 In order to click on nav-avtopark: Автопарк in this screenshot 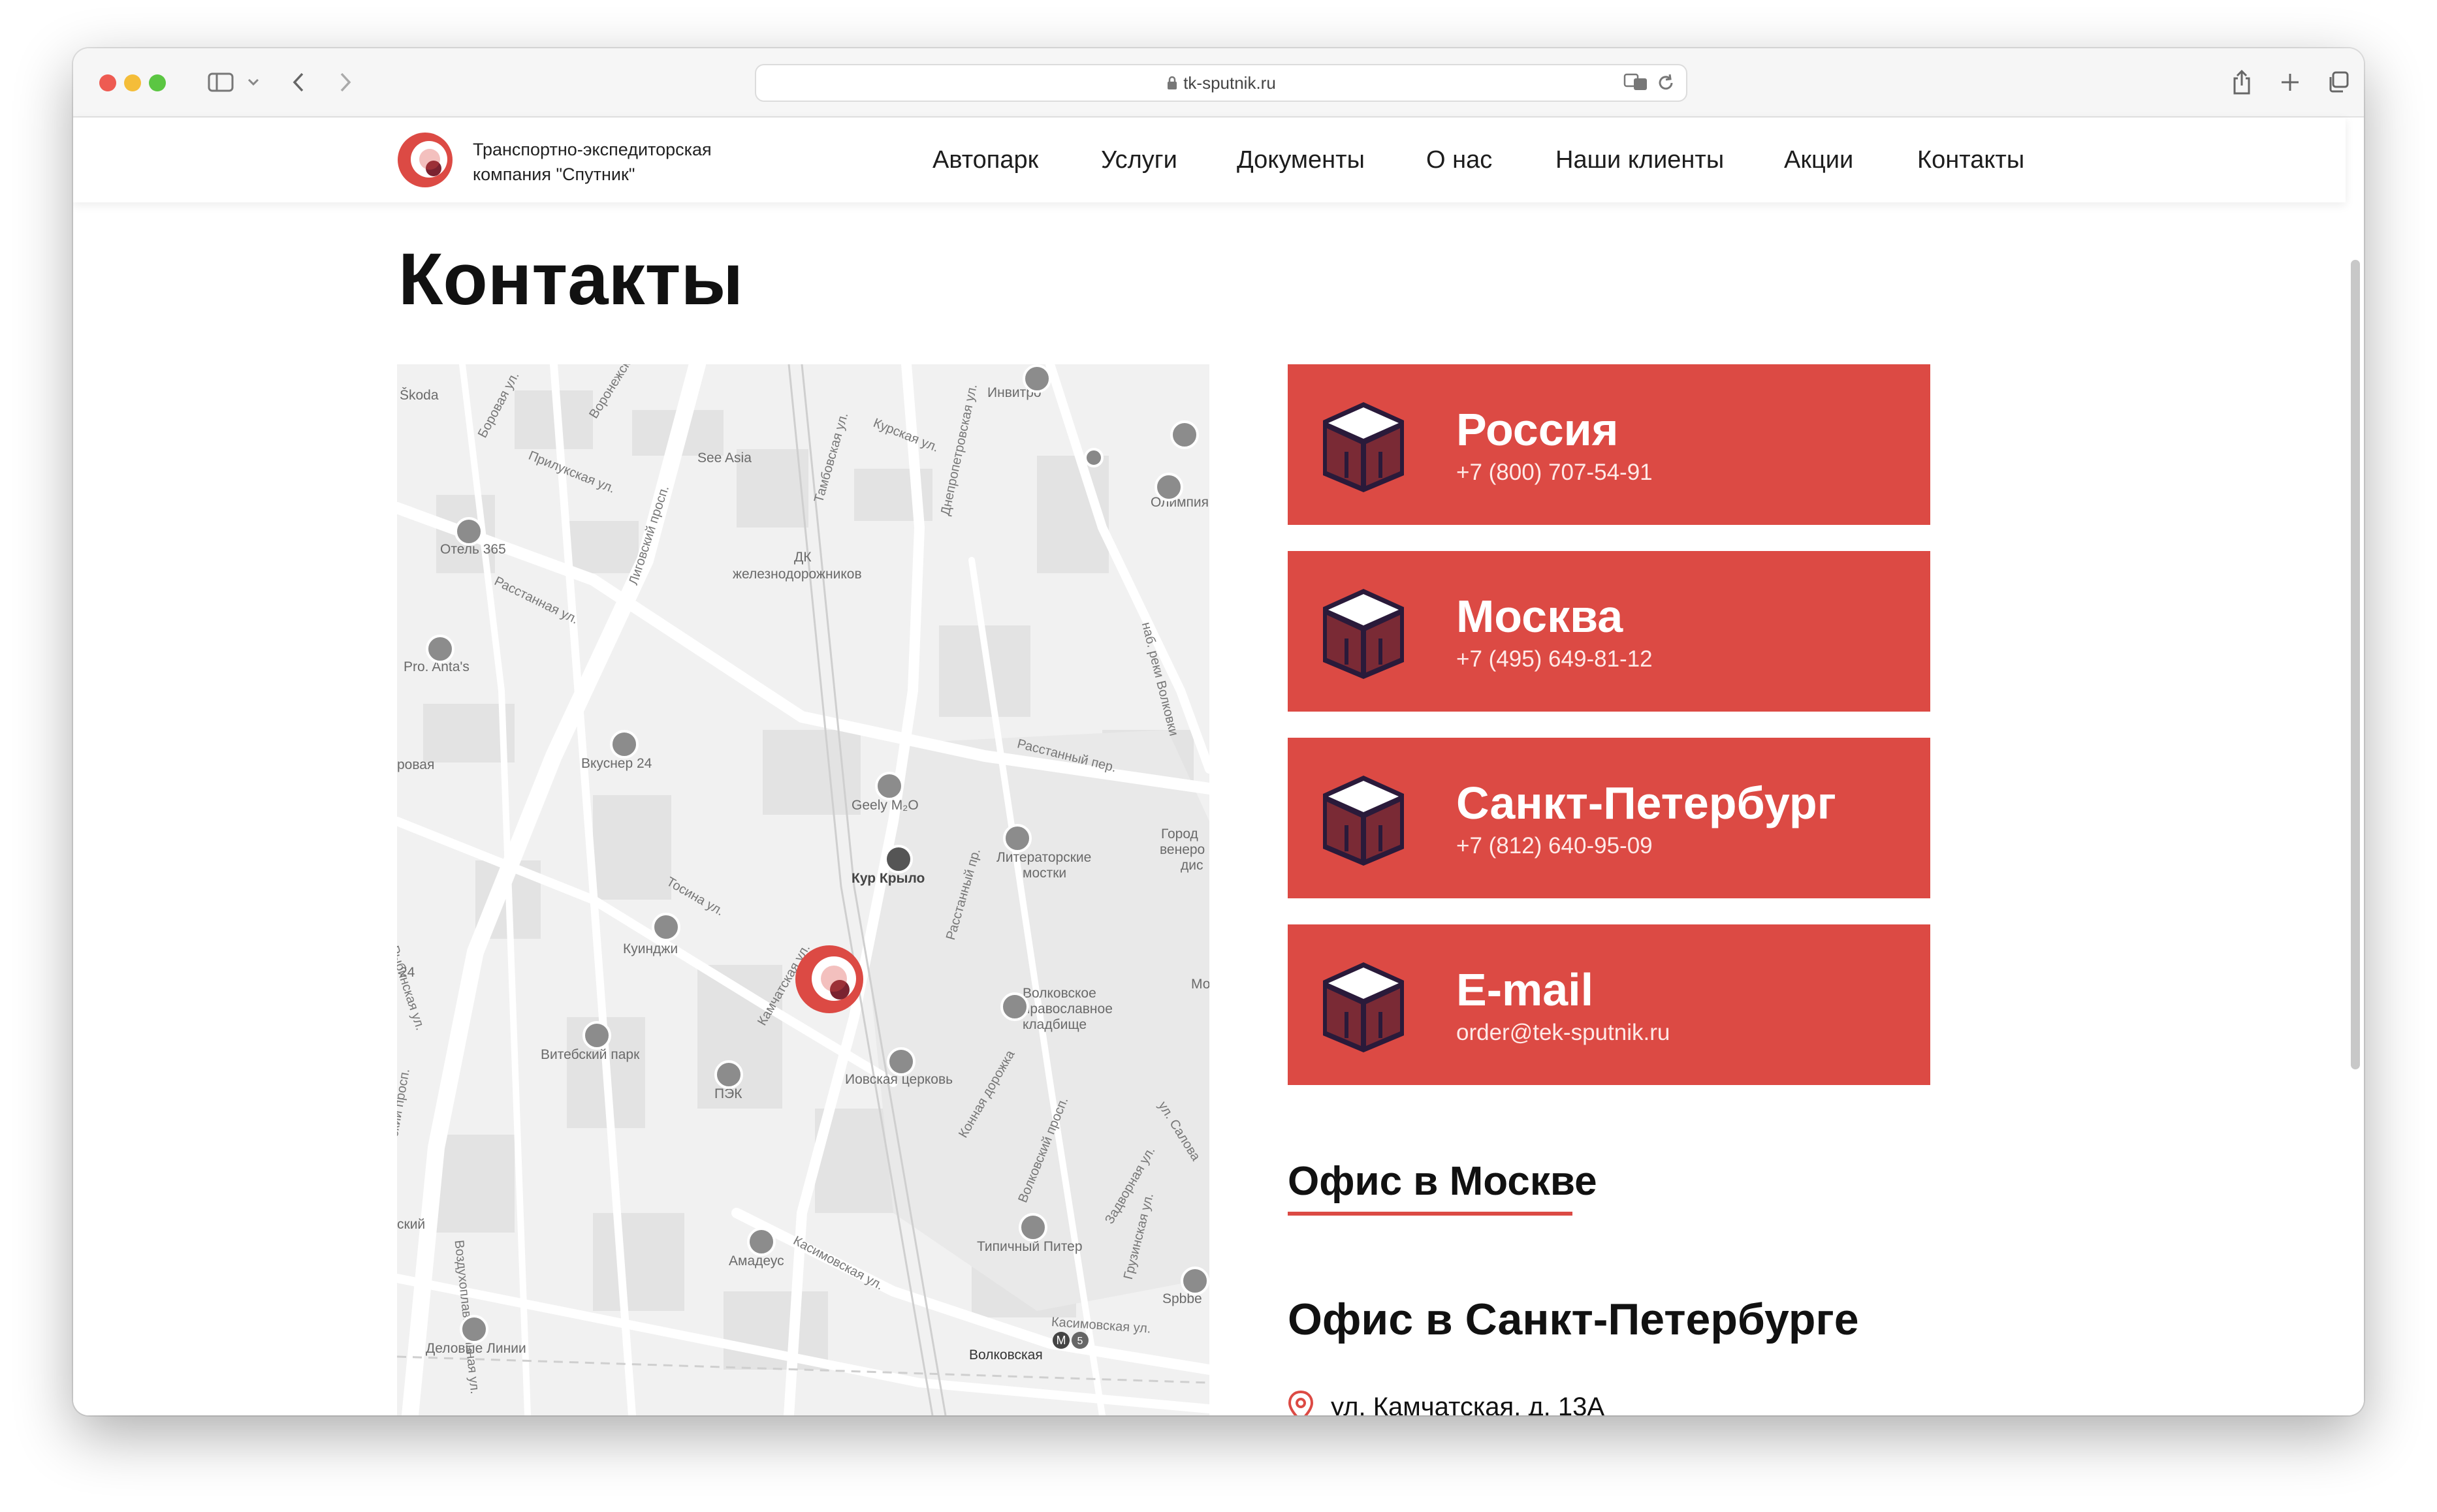, I will do `click(985, 160)`.